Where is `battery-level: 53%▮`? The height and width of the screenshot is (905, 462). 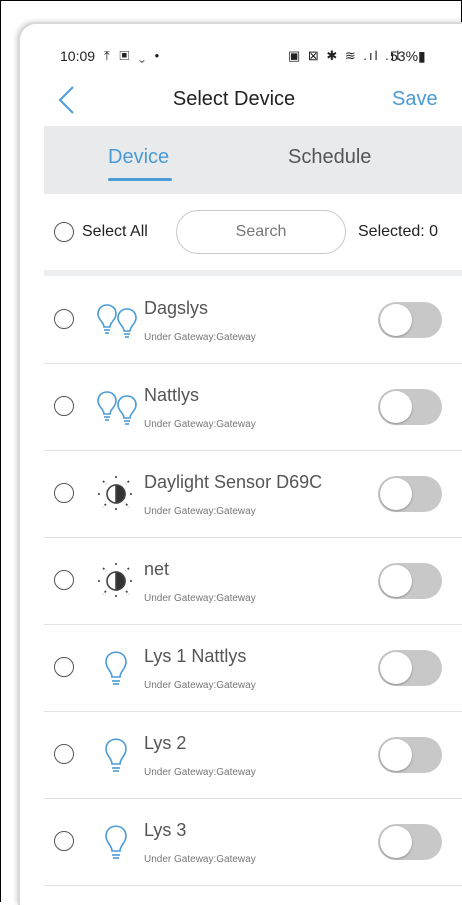
battery-level: 53%▮ is located at coordinates (408, 56).